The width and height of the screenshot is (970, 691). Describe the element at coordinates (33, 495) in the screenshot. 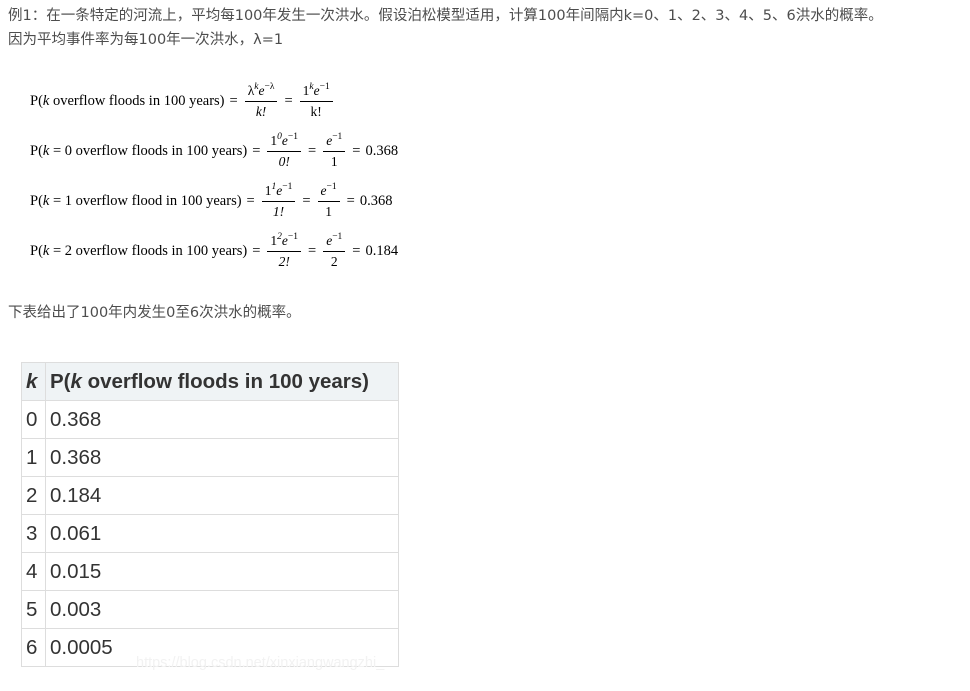

I see `cell-k: 2` at that location.